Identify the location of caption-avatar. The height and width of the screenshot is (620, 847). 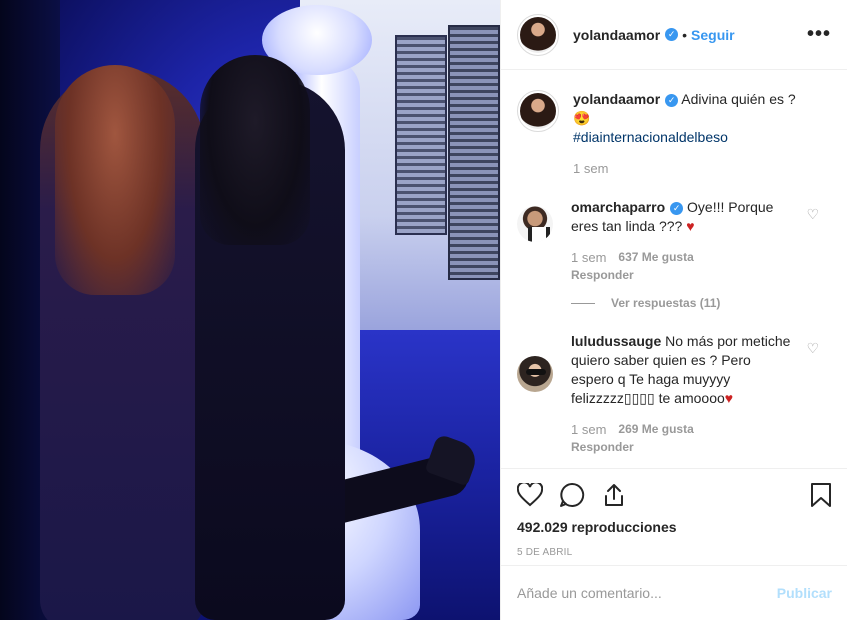
(538, 111).